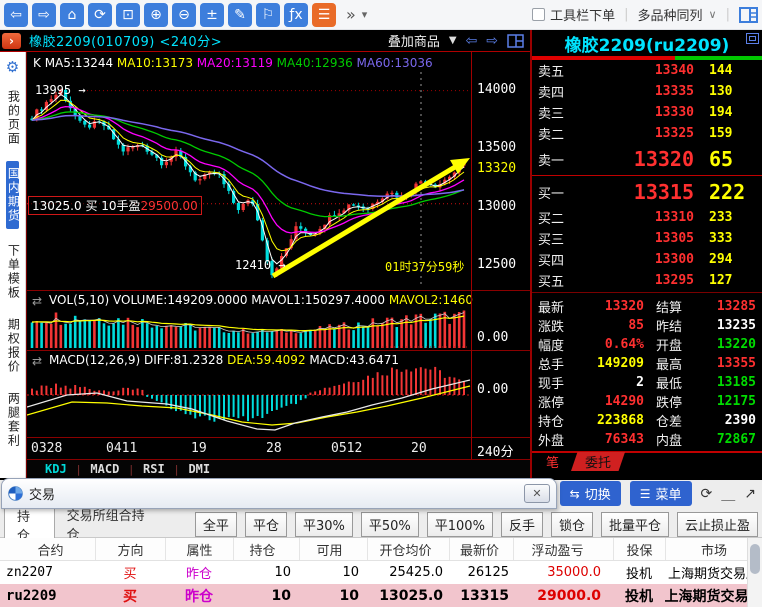 This screenshot has height=607, width=762. What do you see at coordinates (156, 14) in the screenshot?
I see `zoom-in-button: ⊕` at bounding box center [156, 14].